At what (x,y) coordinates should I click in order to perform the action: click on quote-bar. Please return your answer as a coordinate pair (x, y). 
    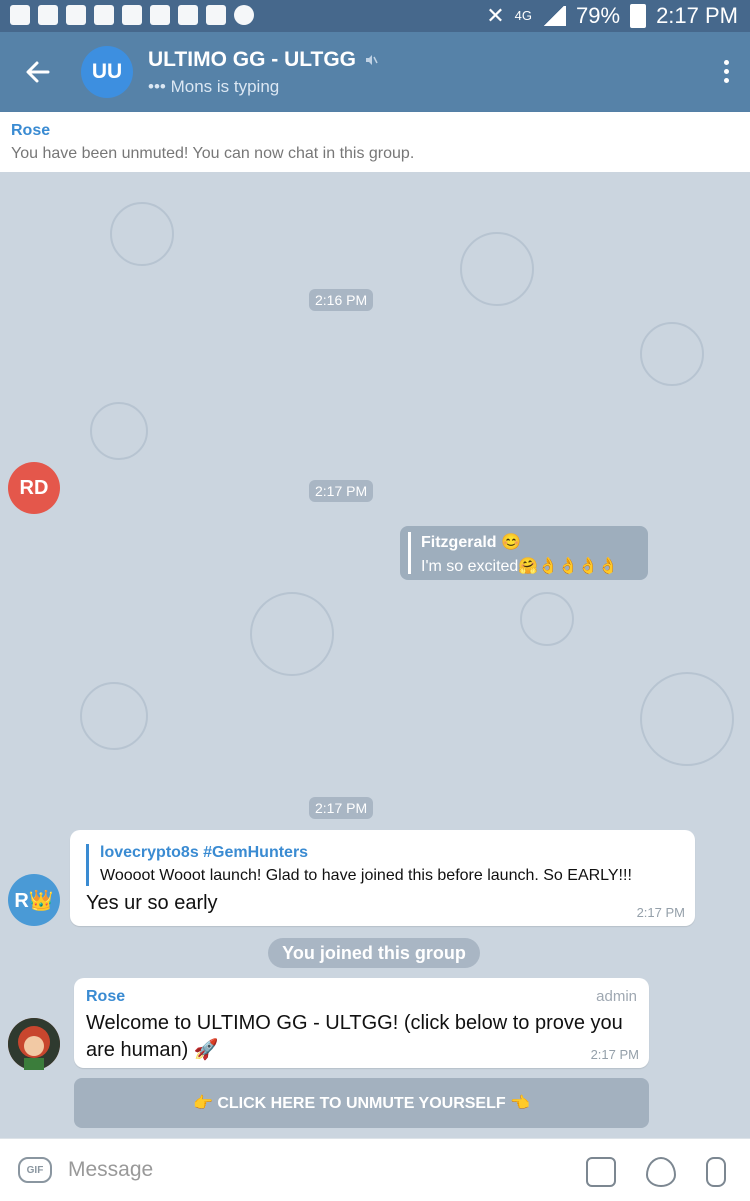
    Looking at the image, I should click on (87, 865).